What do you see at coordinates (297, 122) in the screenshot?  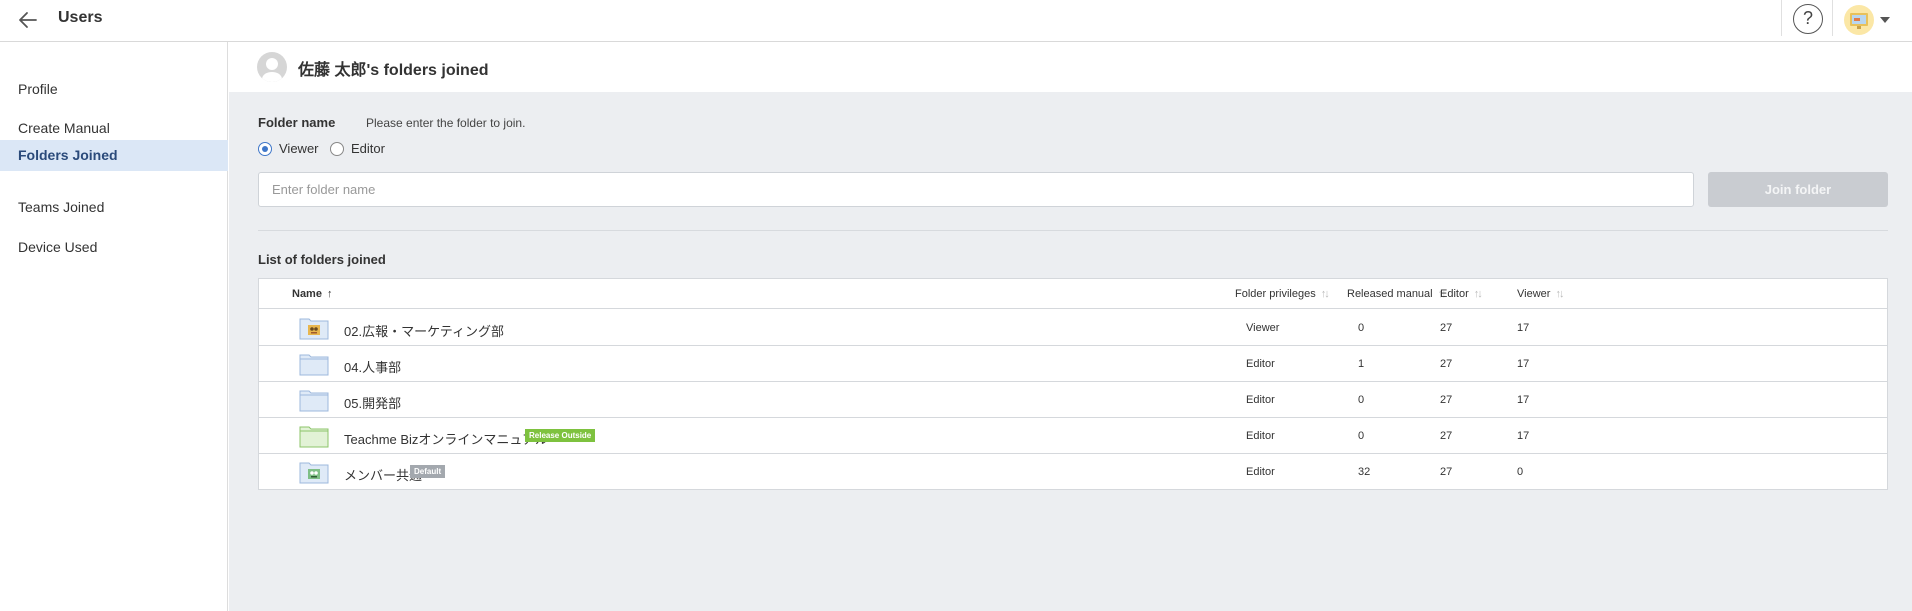 I see `folder-name-label: Folder name` at bounding box center [297, 122].